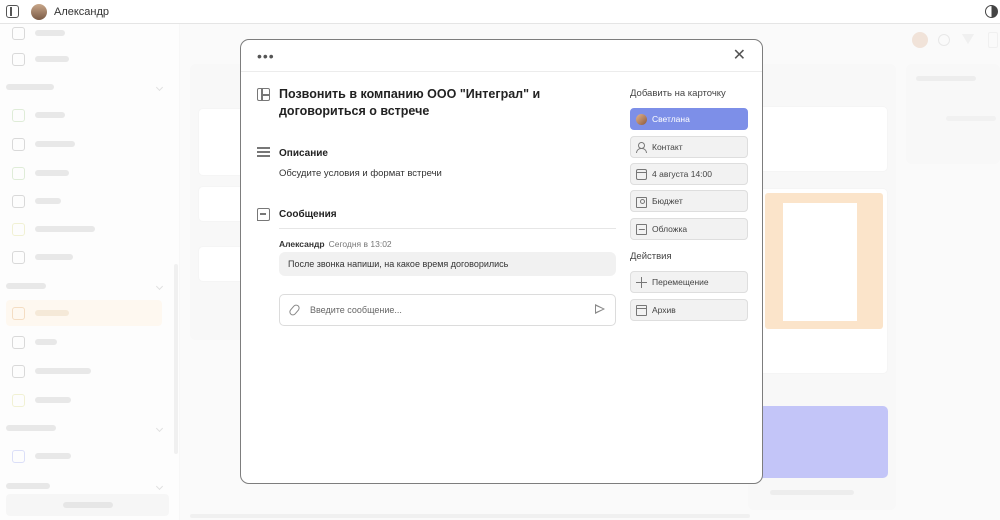 The image size is (1000, 520). I want to click on attach-icon, so click(294, 310).